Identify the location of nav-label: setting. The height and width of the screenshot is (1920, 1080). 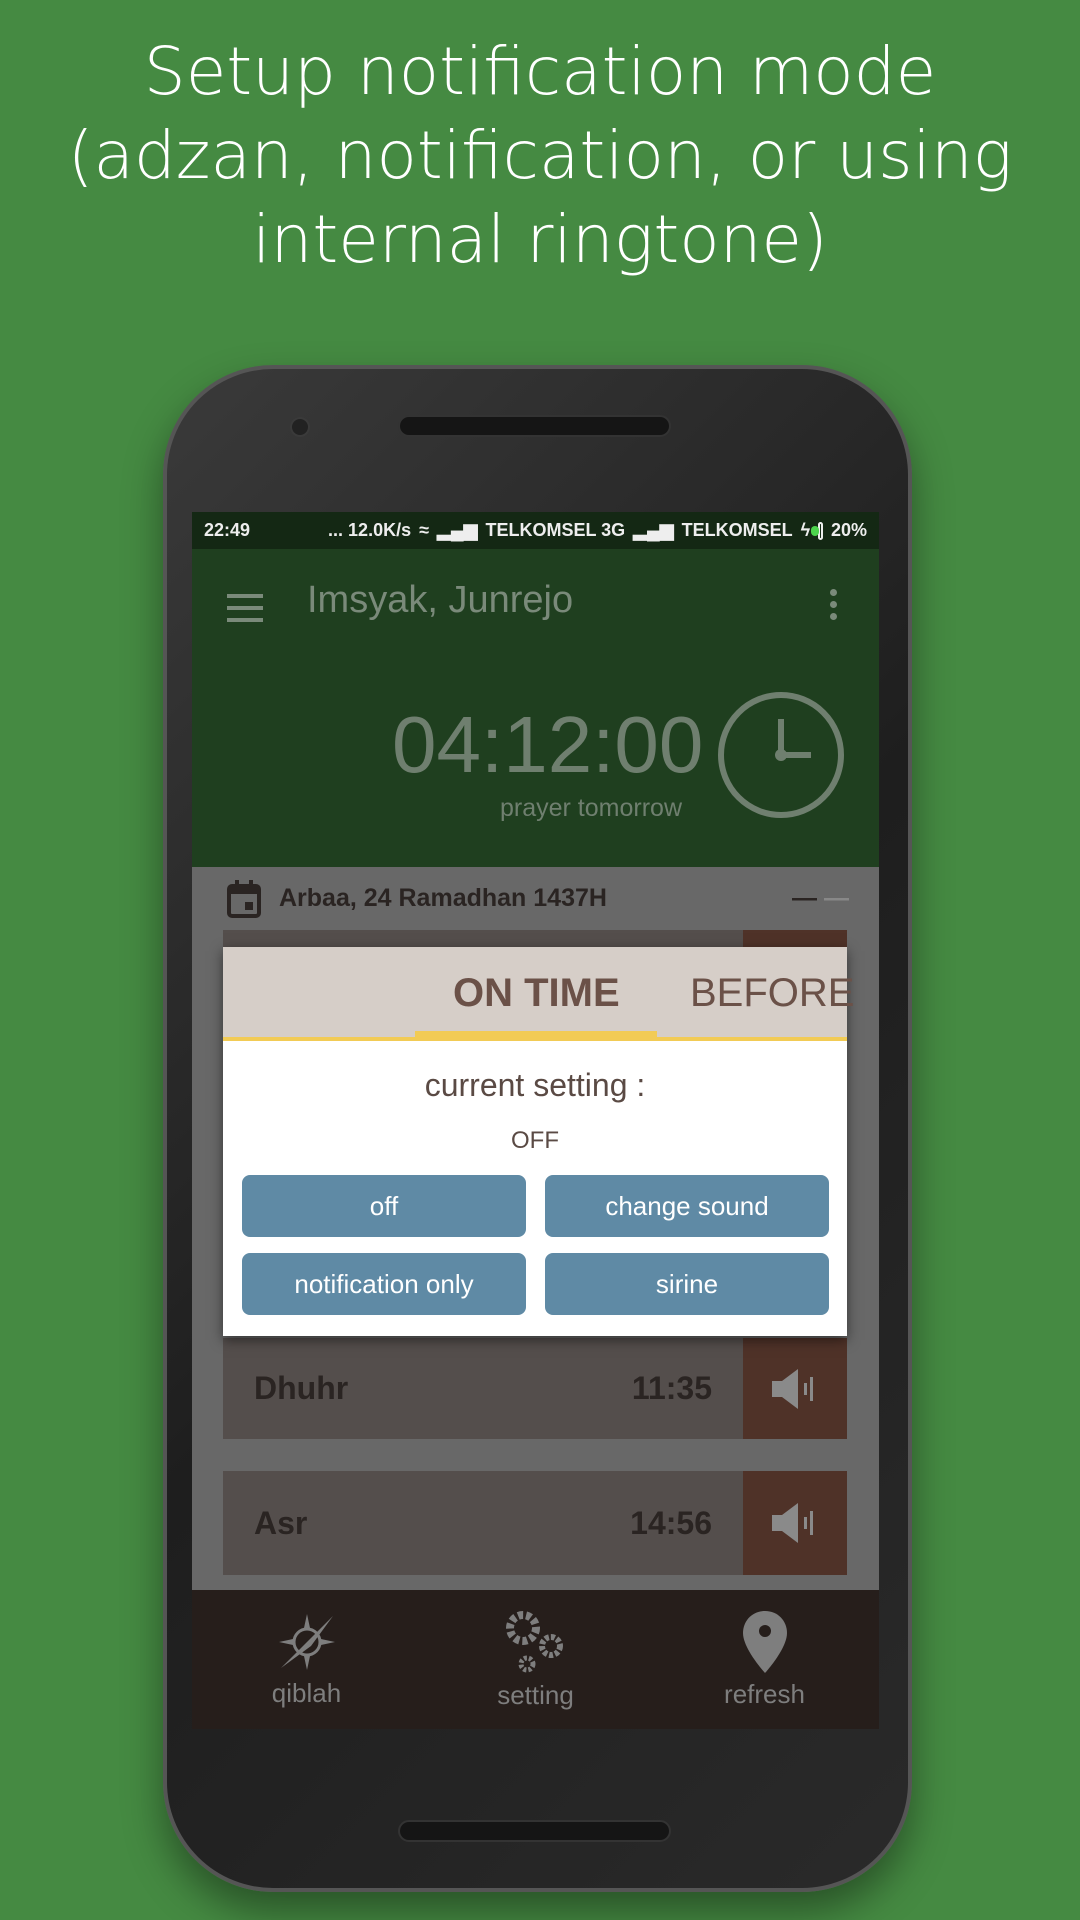
(535, 1695).